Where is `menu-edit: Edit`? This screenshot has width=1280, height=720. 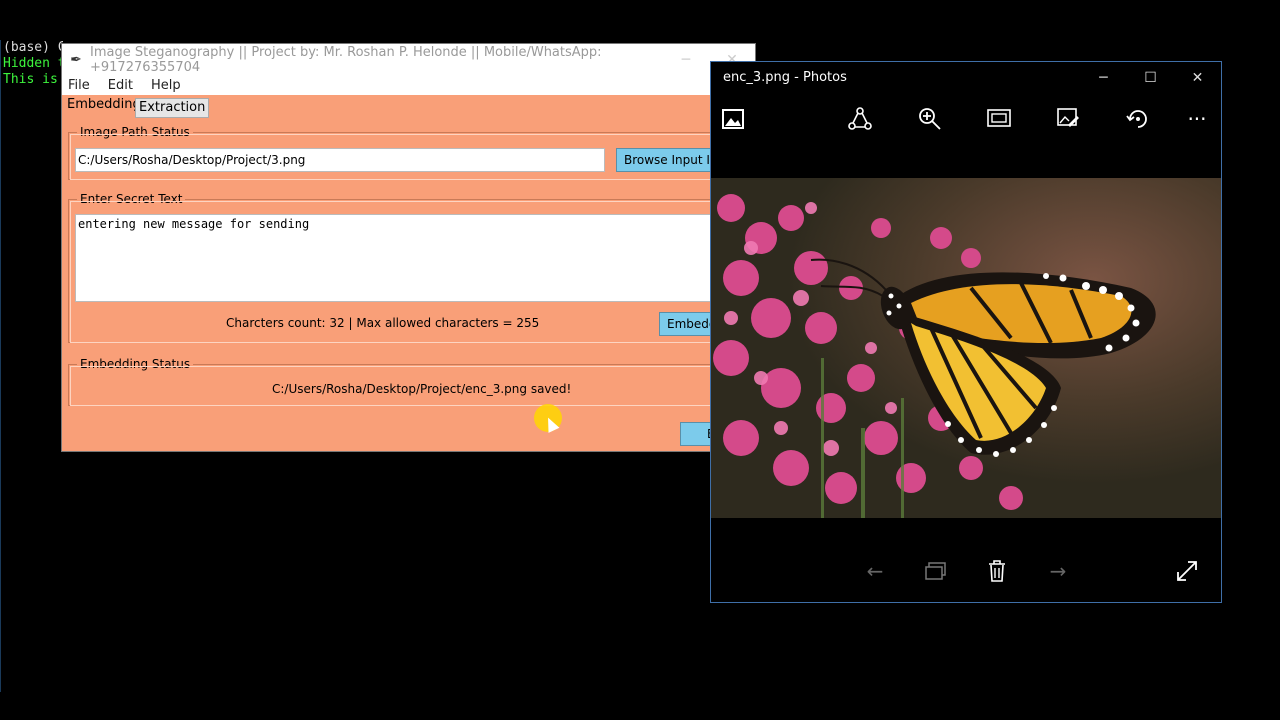
menu-edit: Edit is located at coordinates (120, 85).